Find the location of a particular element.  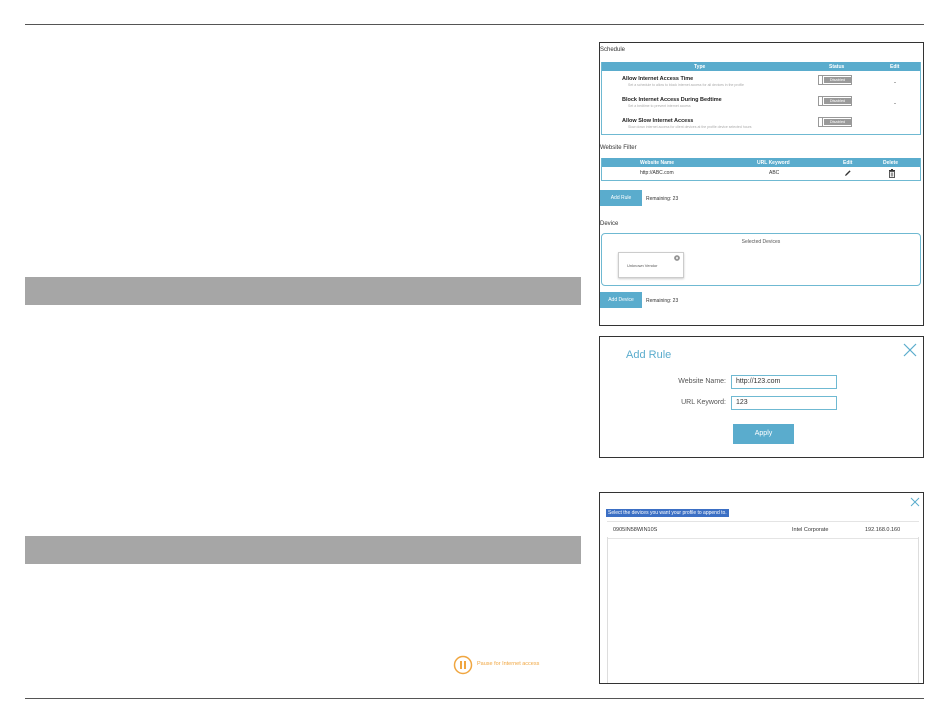

url-keyword-input: 123 is located at coordinates (784, 403).